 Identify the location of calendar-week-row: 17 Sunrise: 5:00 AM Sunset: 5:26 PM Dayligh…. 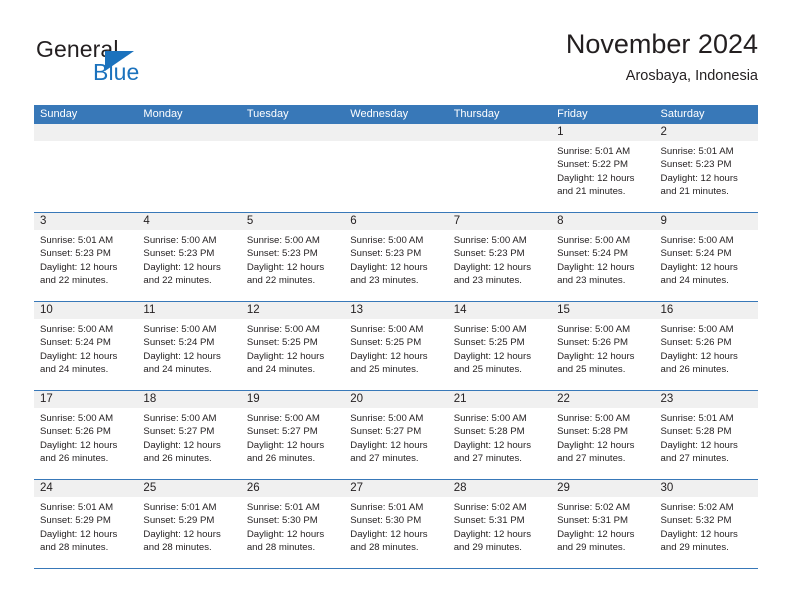
(396, 435).